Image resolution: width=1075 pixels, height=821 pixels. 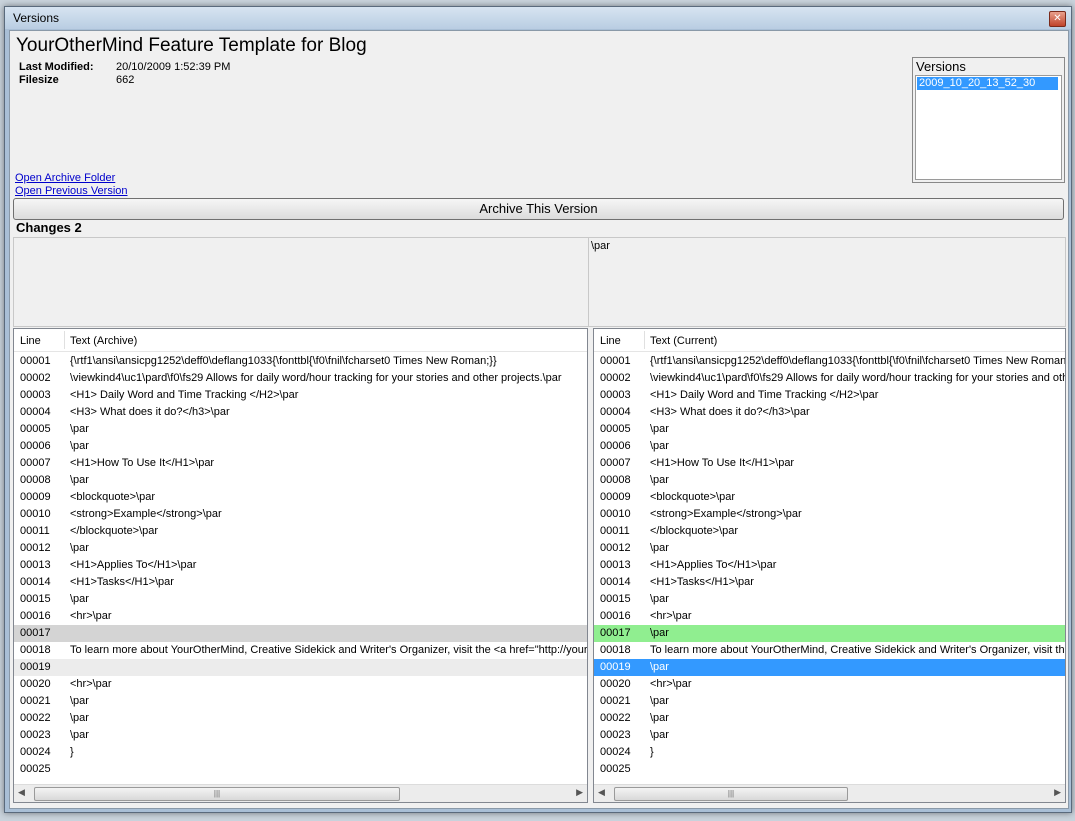 I want to click on list-row: 00019, so click(x=300, y=667).